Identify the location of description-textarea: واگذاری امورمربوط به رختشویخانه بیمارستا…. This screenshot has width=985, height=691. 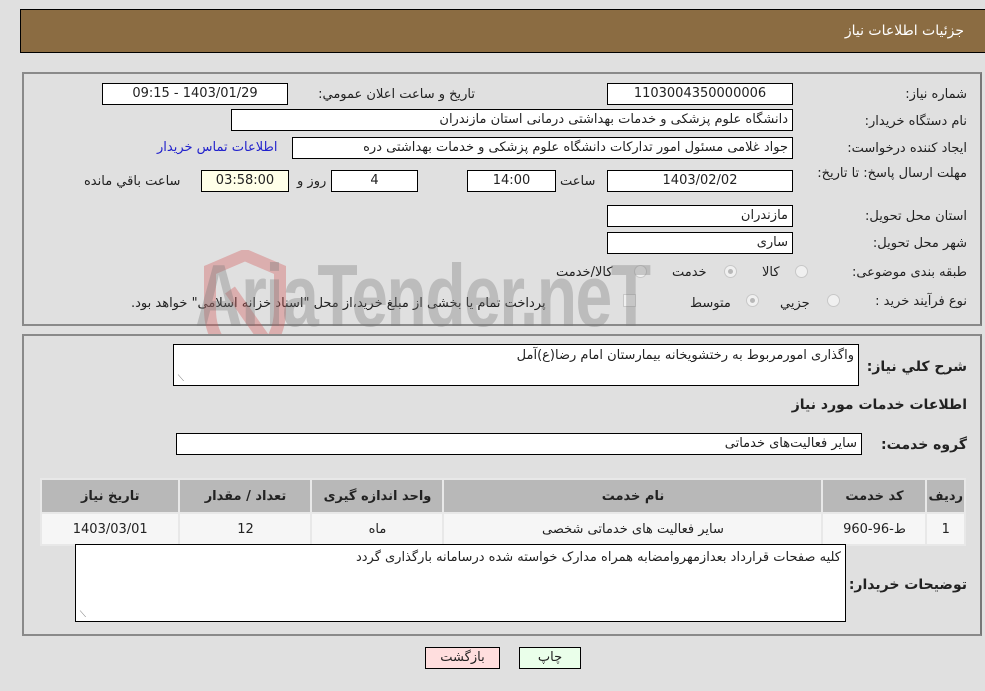
(516, 365).